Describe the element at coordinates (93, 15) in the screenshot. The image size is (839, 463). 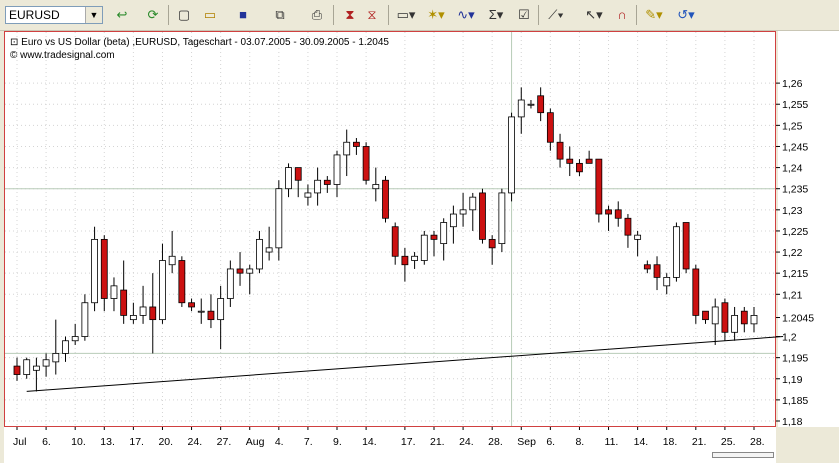
I see `chevron-down-icon: ▼` at that location.